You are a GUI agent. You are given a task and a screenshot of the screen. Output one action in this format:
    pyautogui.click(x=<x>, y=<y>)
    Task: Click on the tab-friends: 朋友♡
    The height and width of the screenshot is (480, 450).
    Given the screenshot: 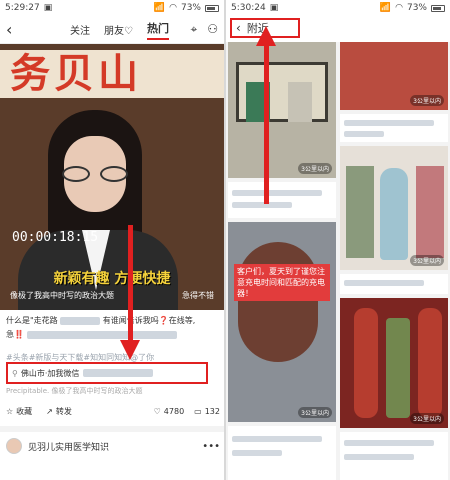 What is the action you would take?
    pyautogui.click(x=118, y=29)
    